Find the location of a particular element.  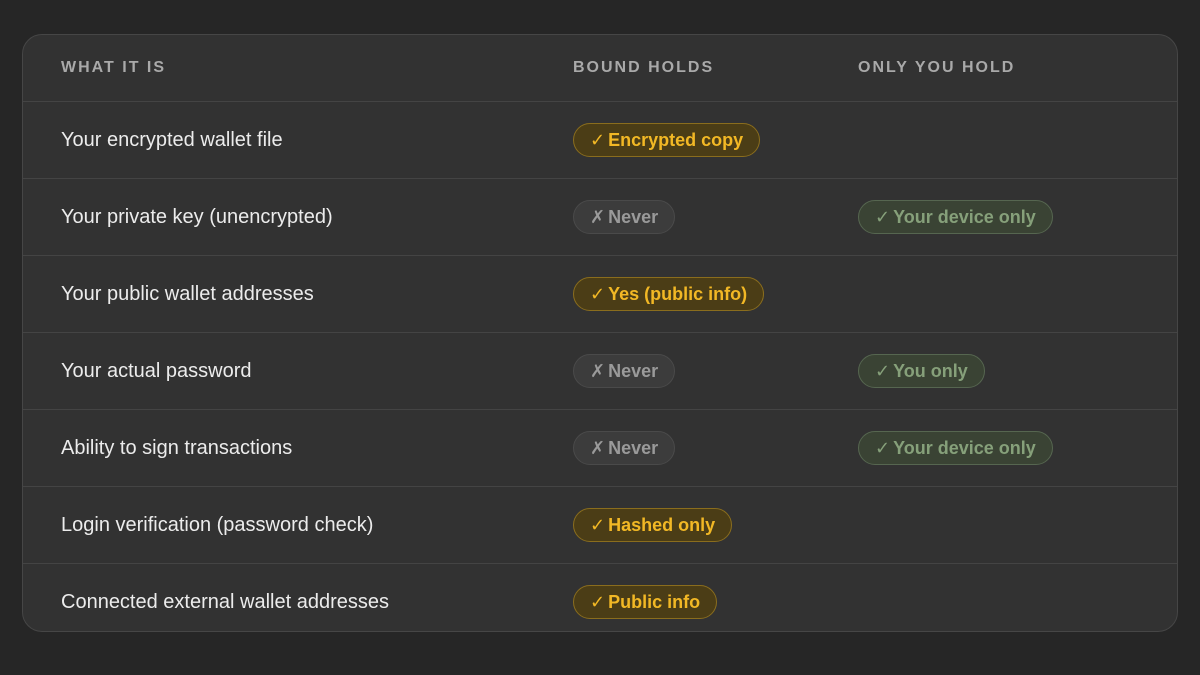

header-bound-holds: BOUND HOLDS is located at coordinates (644, 67).